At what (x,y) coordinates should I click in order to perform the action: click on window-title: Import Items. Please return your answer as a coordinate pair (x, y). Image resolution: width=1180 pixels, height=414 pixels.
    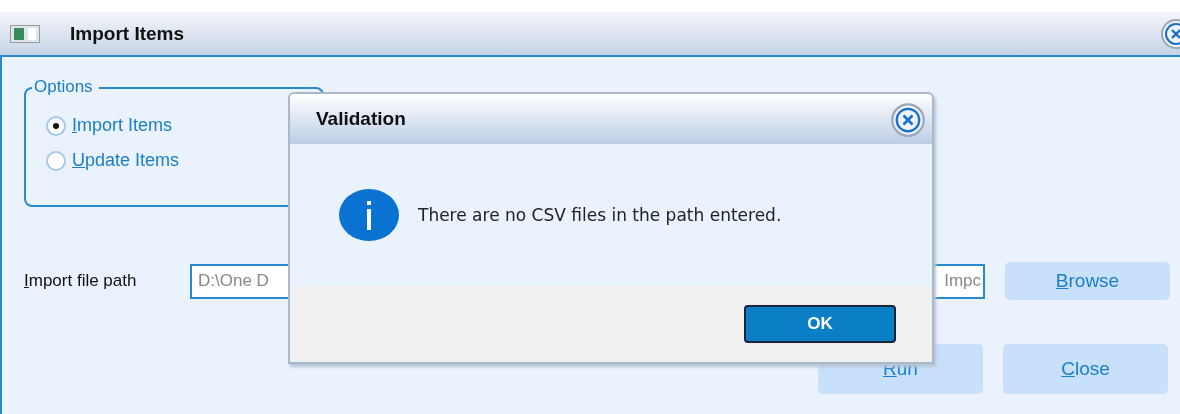
    Looking at the image, I should click on (127, 33).